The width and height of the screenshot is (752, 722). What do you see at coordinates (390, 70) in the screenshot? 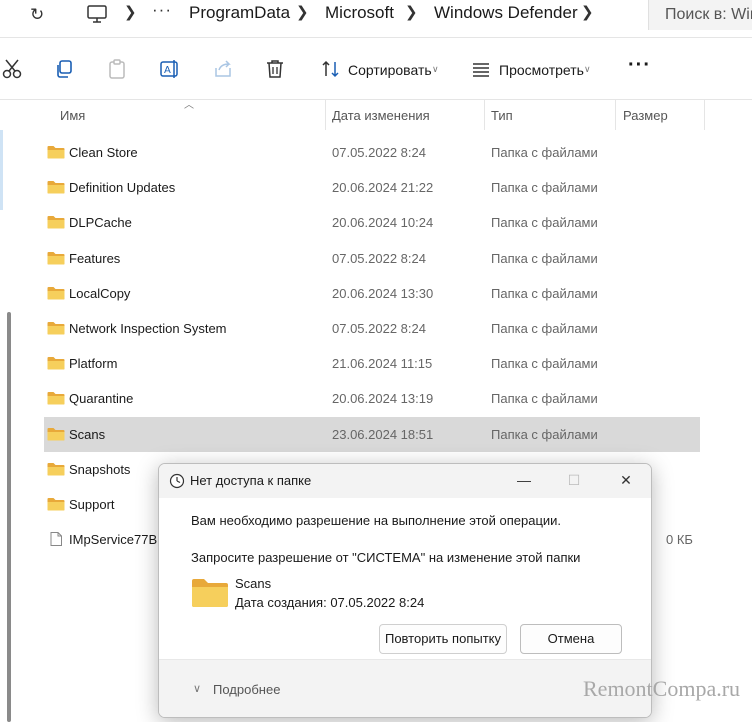
I see `sort-button: Сортировать` at bounding box center [390, 70].